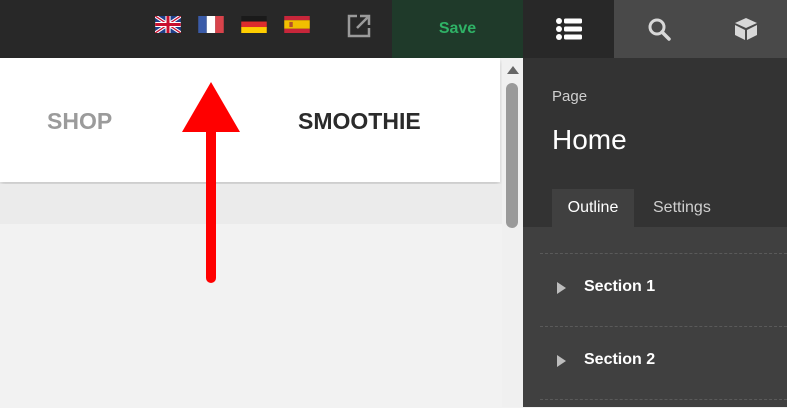 This screenshot has width=787, height=408. What do you see at coordinates (620, 359) in the screenshot?
I see `section-label: Section 2` at bounding box center [620, 359].